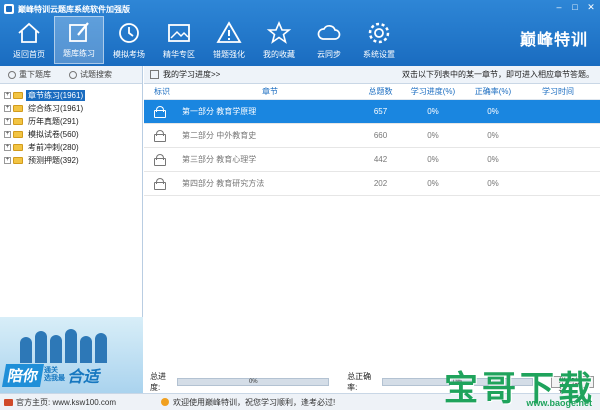  I want to click on toolbar-cloud-sync-label: 云同步, so click(329, 54).